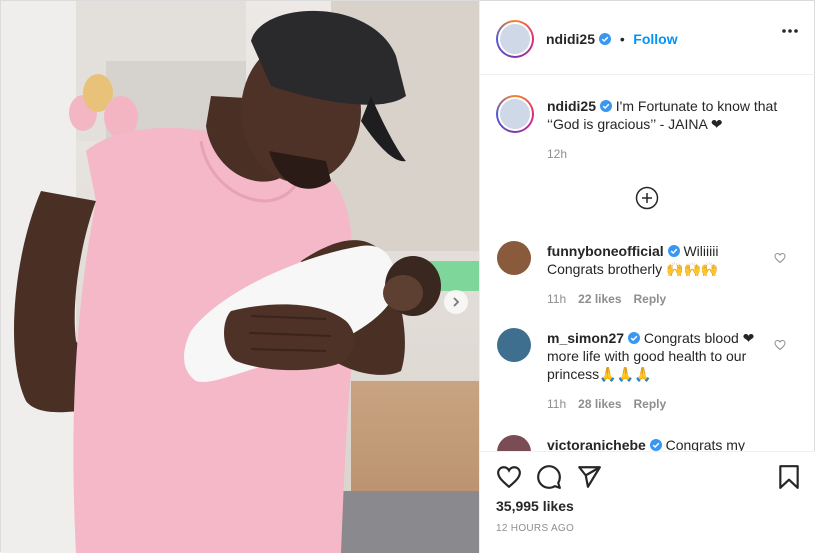 The image size is (815, 553). What do you see at coordinates (535, 528) in the screenshot?
I see `post-time-ago: 12 HOURS AGO` at bounding box center [535, 528].